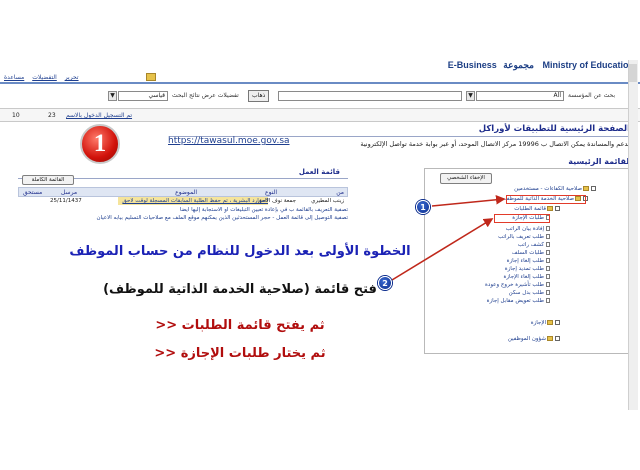 Image resolution: width=640 pixels, height=470 pixels. Describe the element at coordinates (468, 200) in the screenshot. I see `arrow-to-self-service` at that location.